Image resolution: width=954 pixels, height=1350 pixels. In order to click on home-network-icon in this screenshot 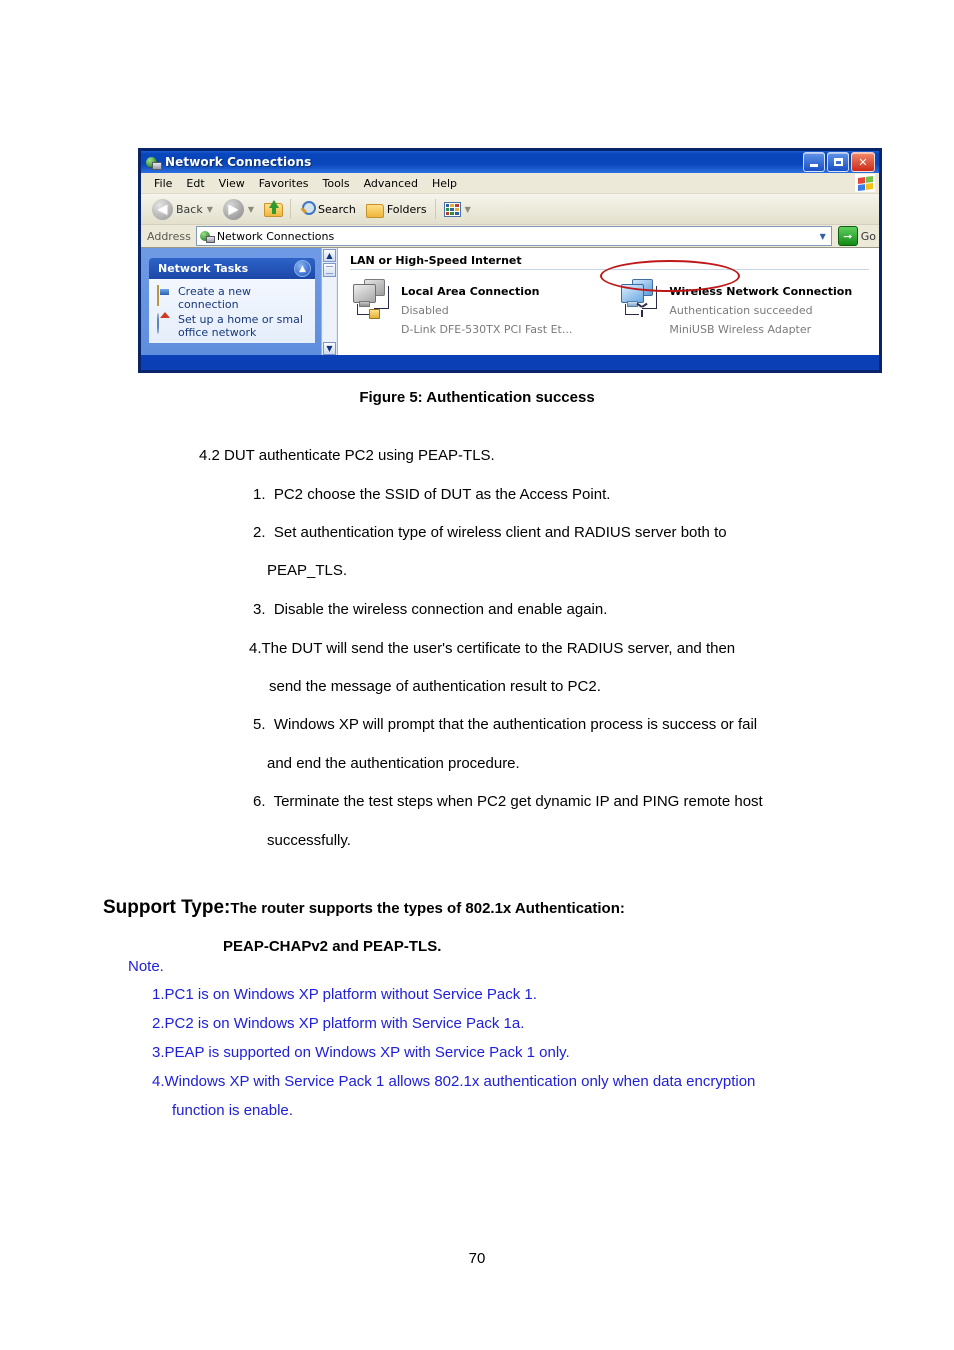, I will do `click(165, 323)`.